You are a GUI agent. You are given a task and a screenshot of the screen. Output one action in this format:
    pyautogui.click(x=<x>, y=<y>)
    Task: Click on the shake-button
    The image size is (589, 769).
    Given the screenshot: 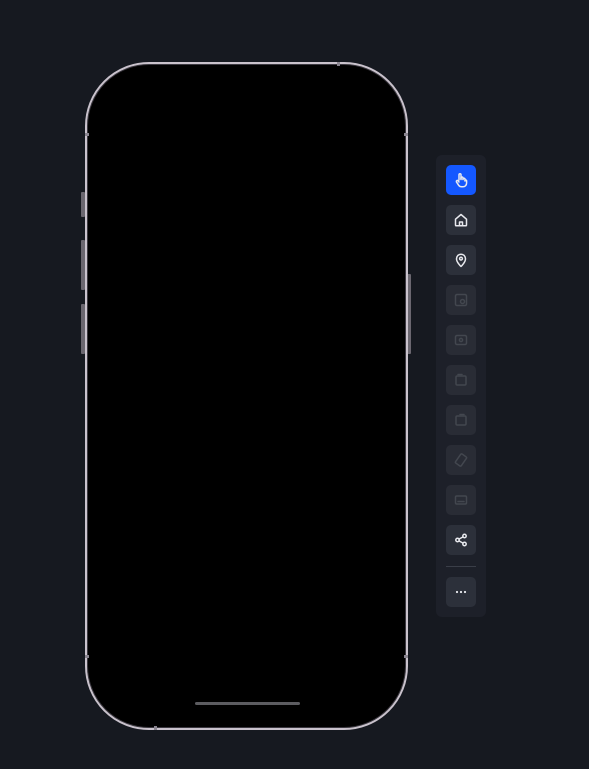 What is the action you would take?
    pyautogui.click(x=461, y=460)
    